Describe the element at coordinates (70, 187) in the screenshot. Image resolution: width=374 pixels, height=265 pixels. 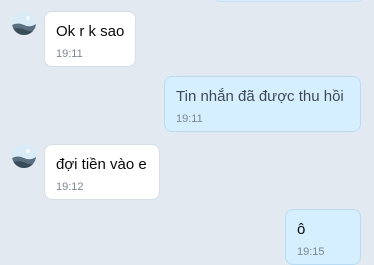
I see `message-time: 19:12` at that location.